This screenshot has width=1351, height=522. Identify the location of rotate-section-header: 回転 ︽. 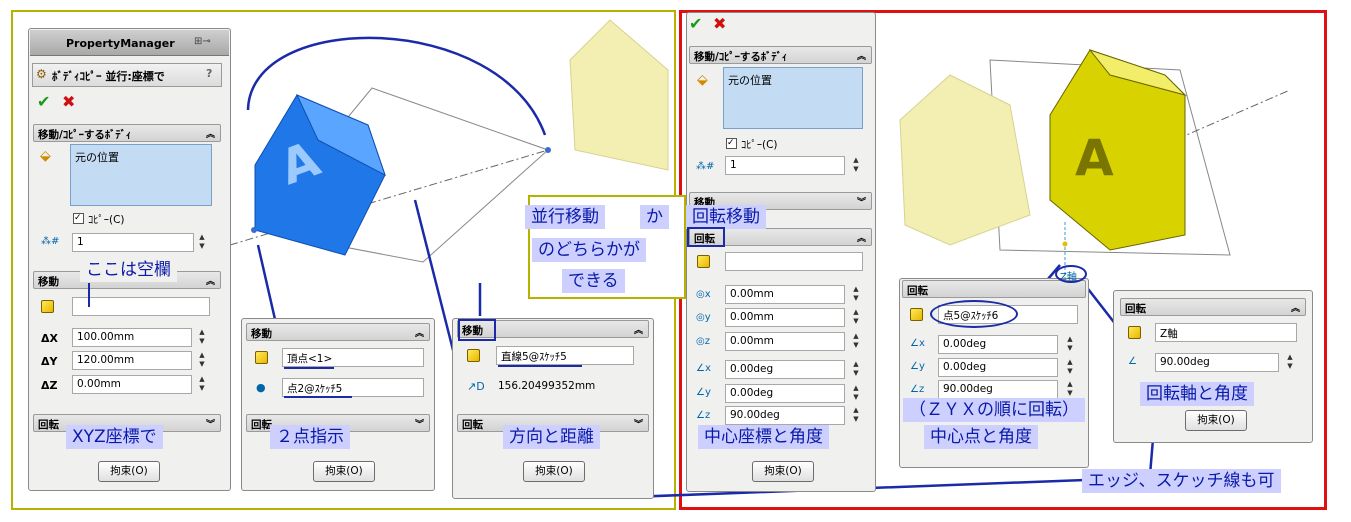
(1213, 307).